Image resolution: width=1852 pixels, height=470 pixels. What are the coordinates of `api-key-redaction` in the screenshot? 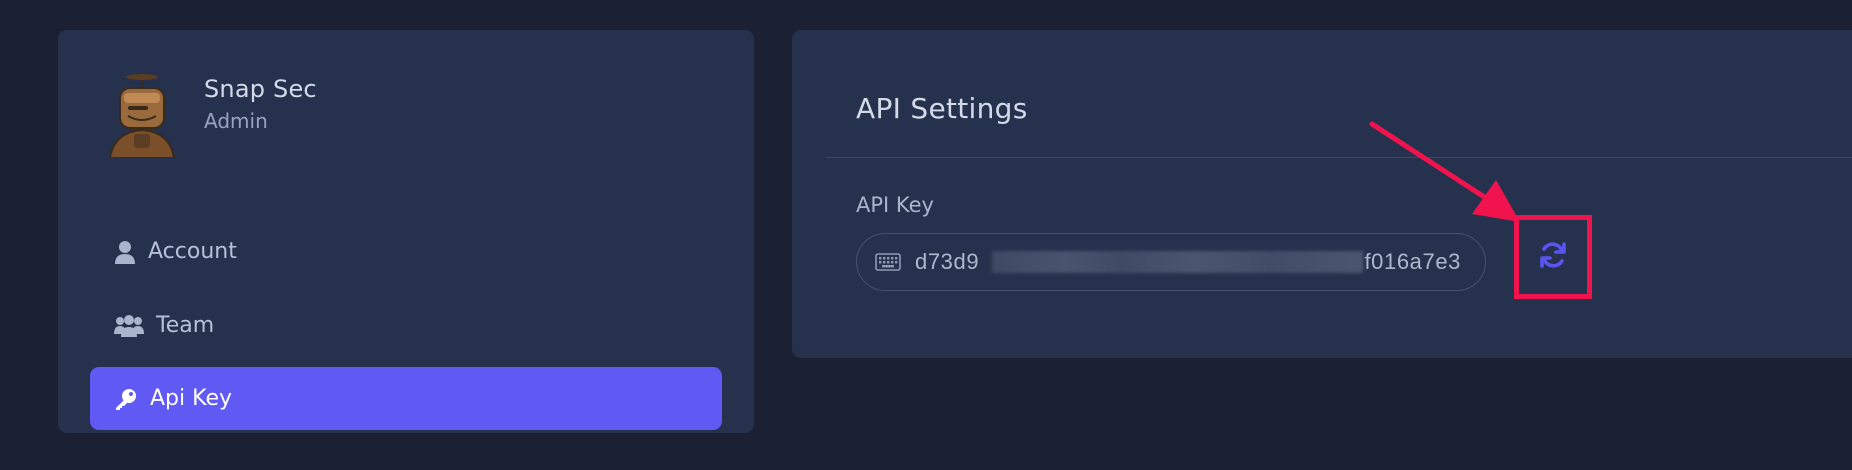 It's located at (1177, 262).